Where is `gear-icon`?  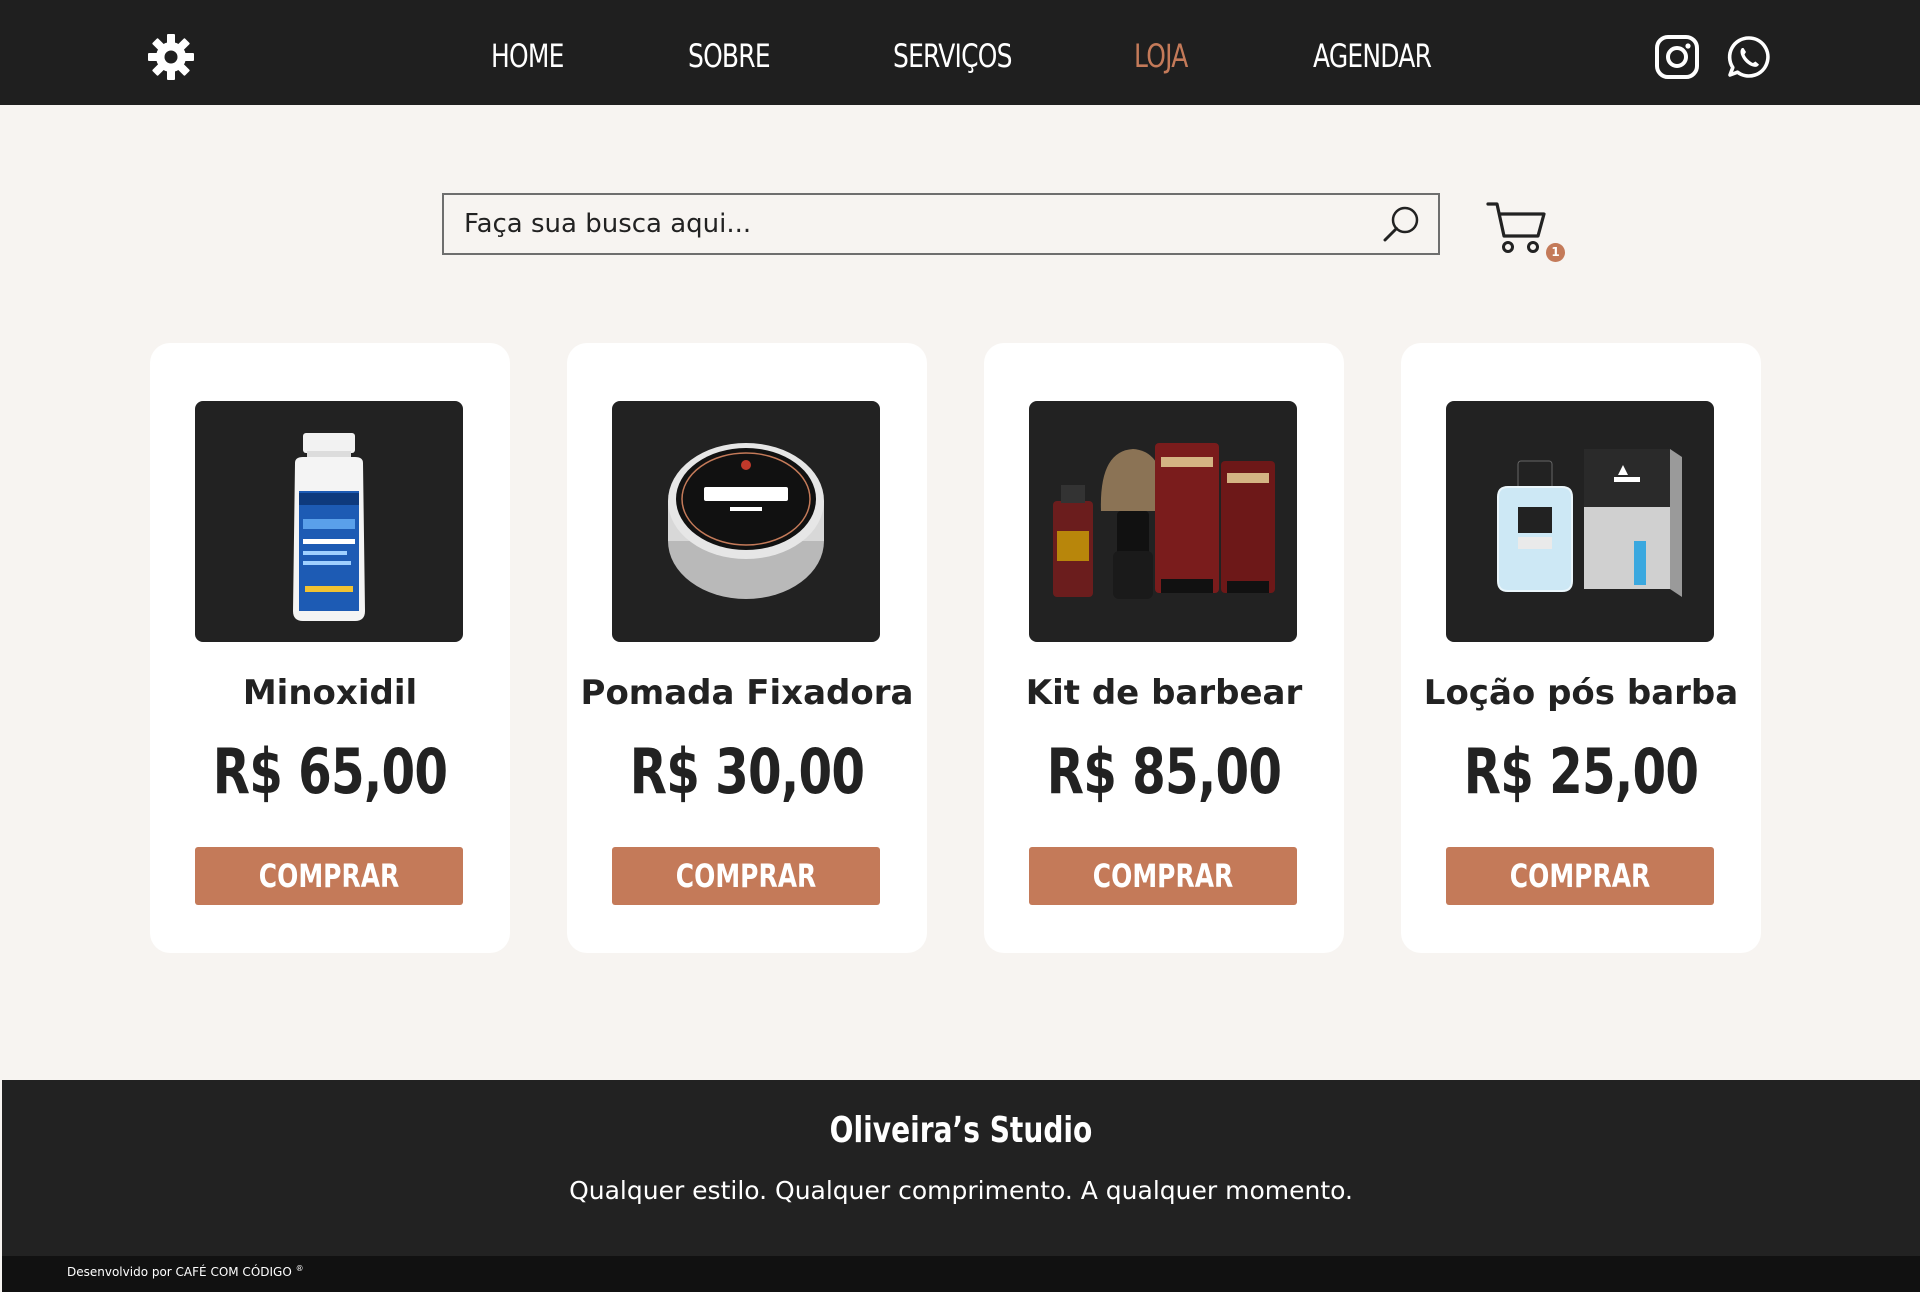 gear-icon is located at coordinates (171, 57).